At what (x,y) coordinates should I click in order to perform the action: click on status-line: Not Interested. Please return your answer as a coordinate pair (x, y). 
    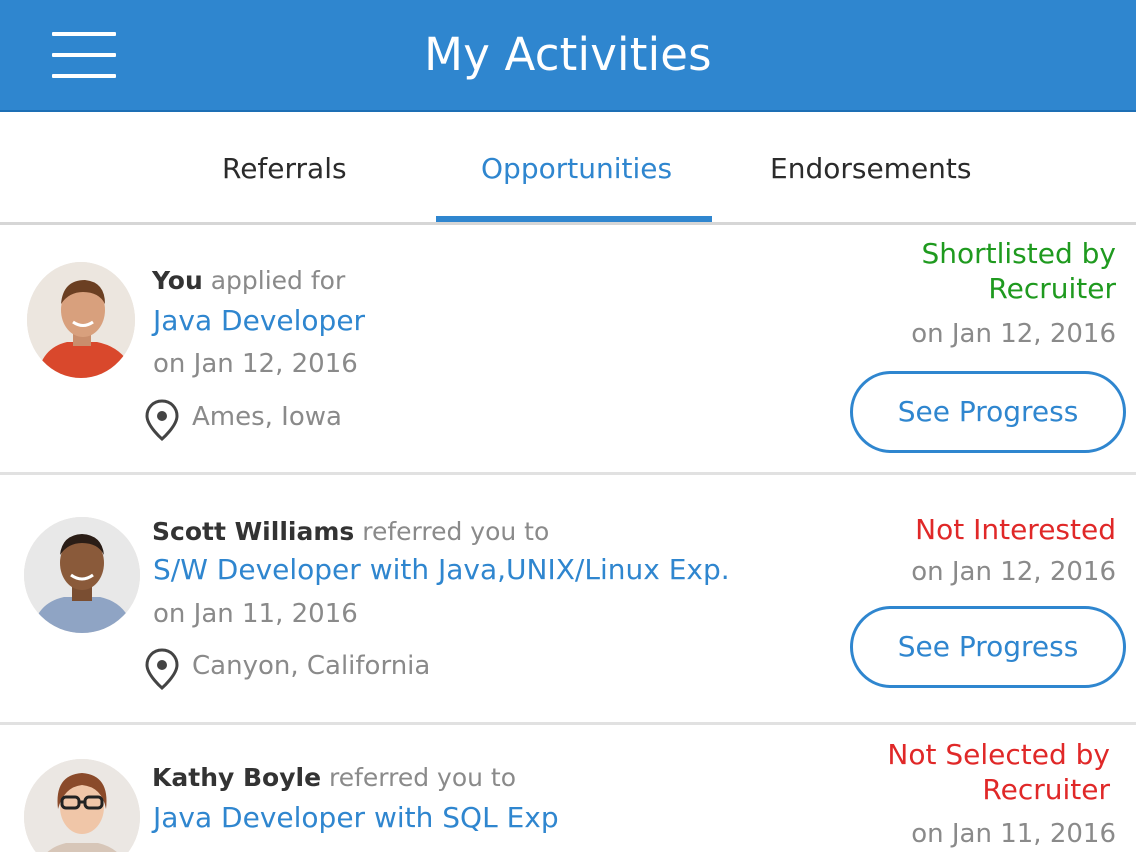
    Looking at the image, I should click on (1015, 529).